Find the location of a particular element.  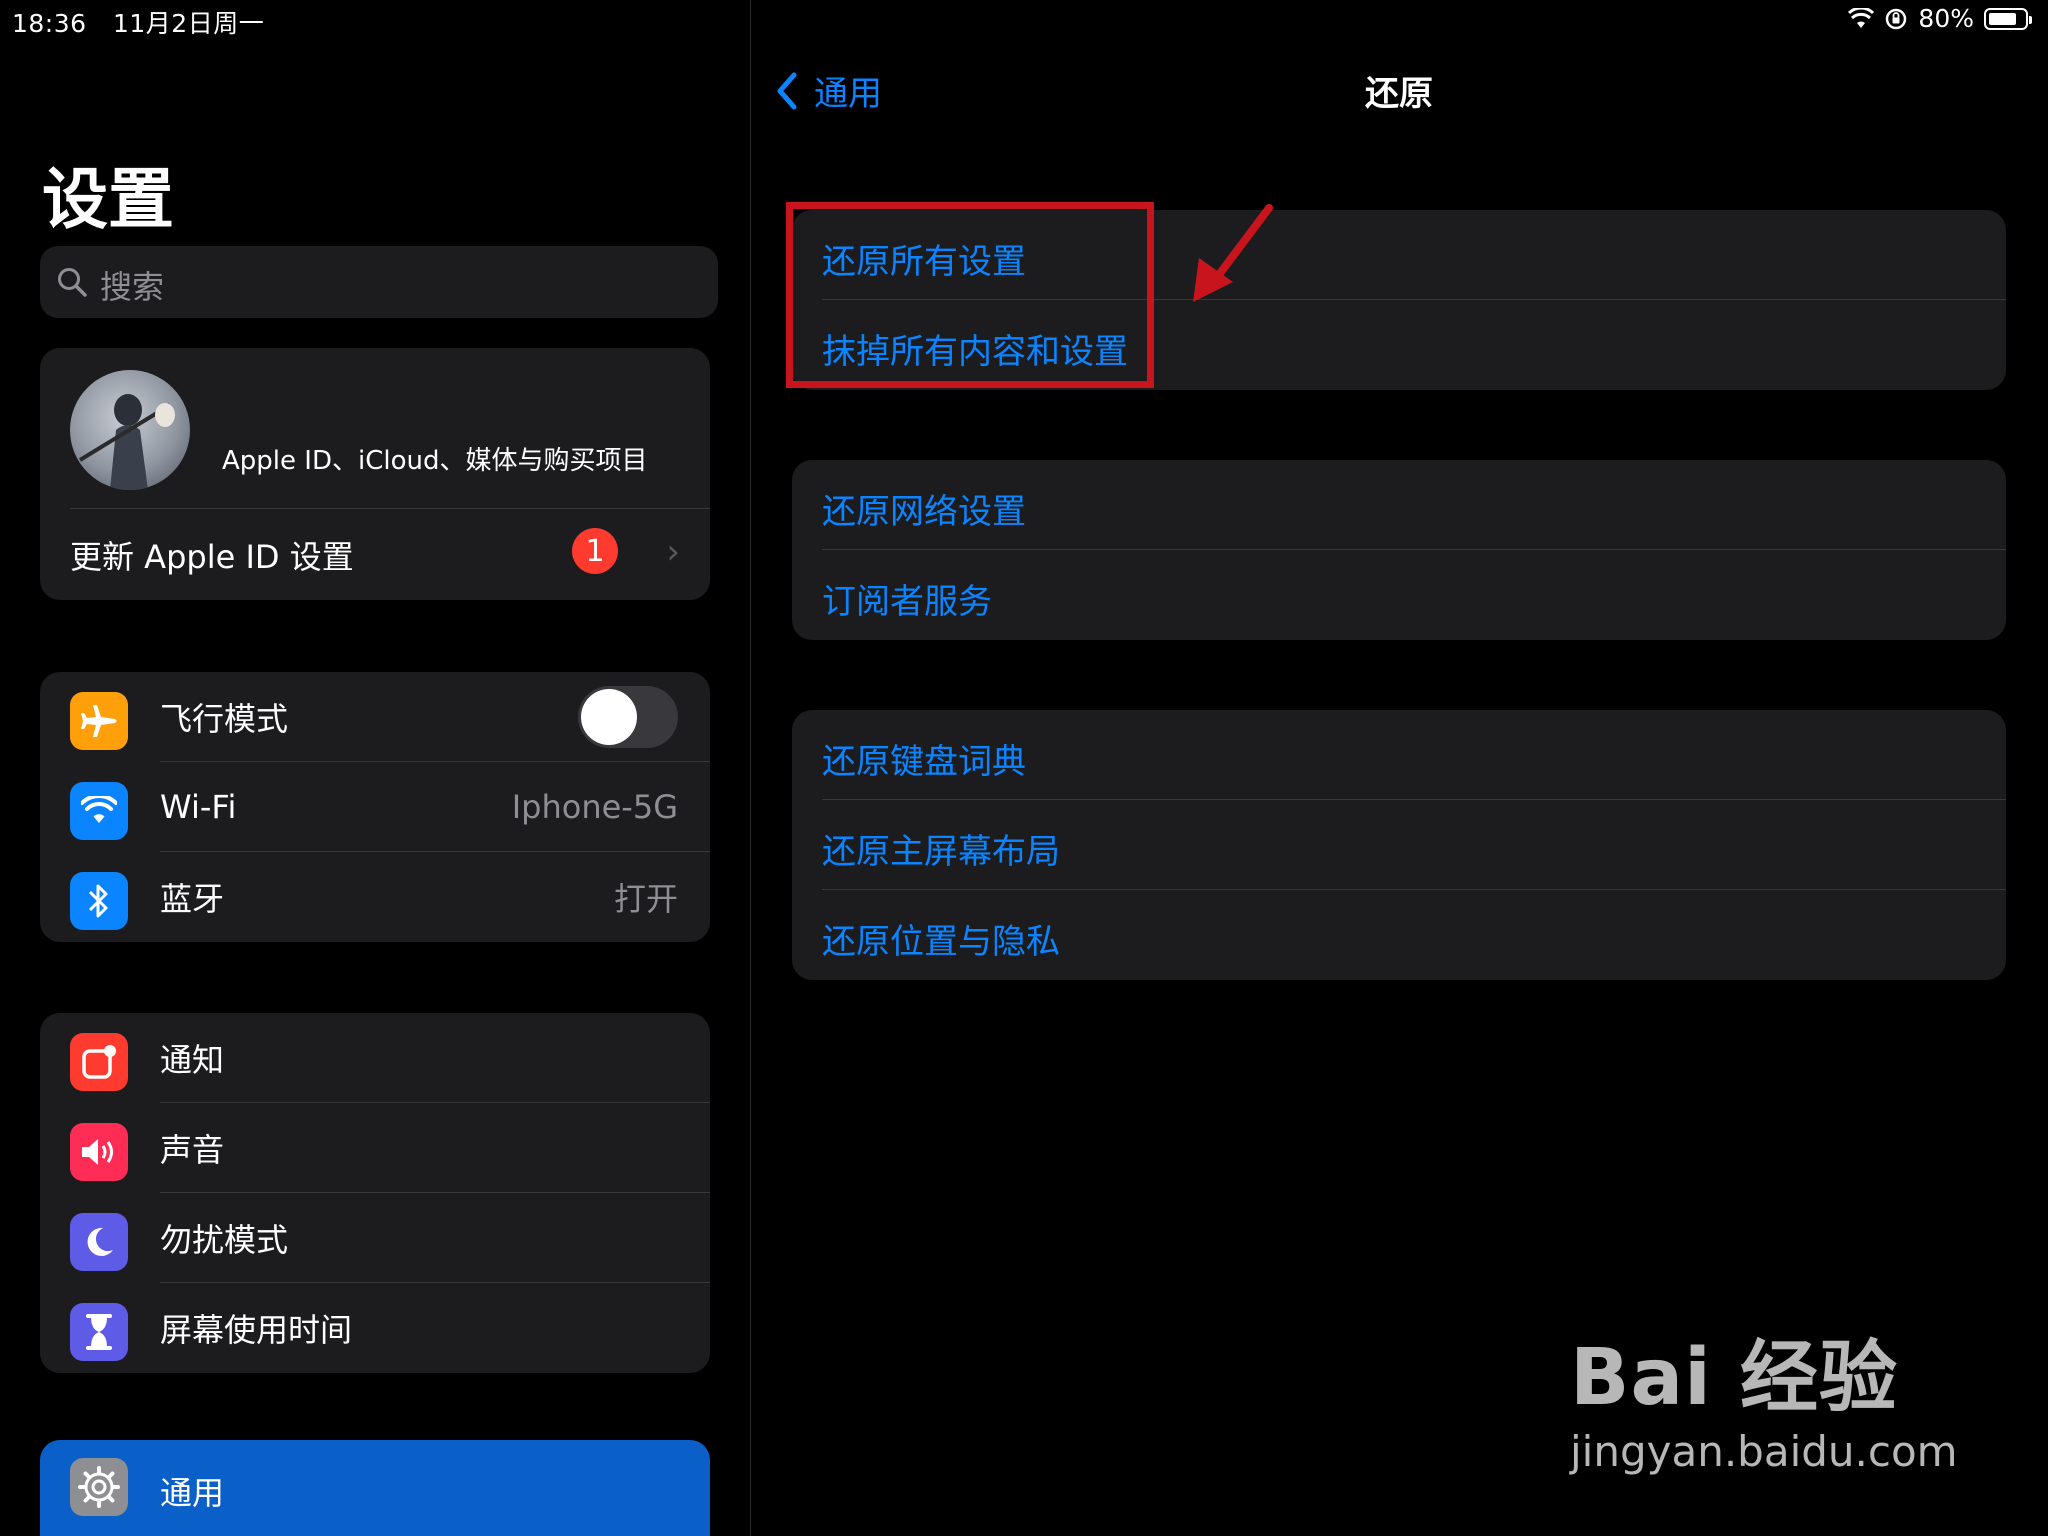

sidebar-item-label: 屏幕使用时间 is located at coordinates (256, 1330).